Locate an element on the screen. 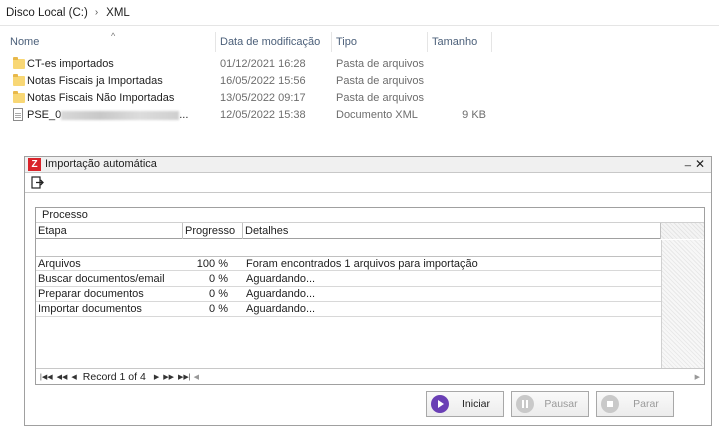 The width and height of the screenshot is (719, 437). column-header-size-label: Tamanho is located at coordinates (455, 42).